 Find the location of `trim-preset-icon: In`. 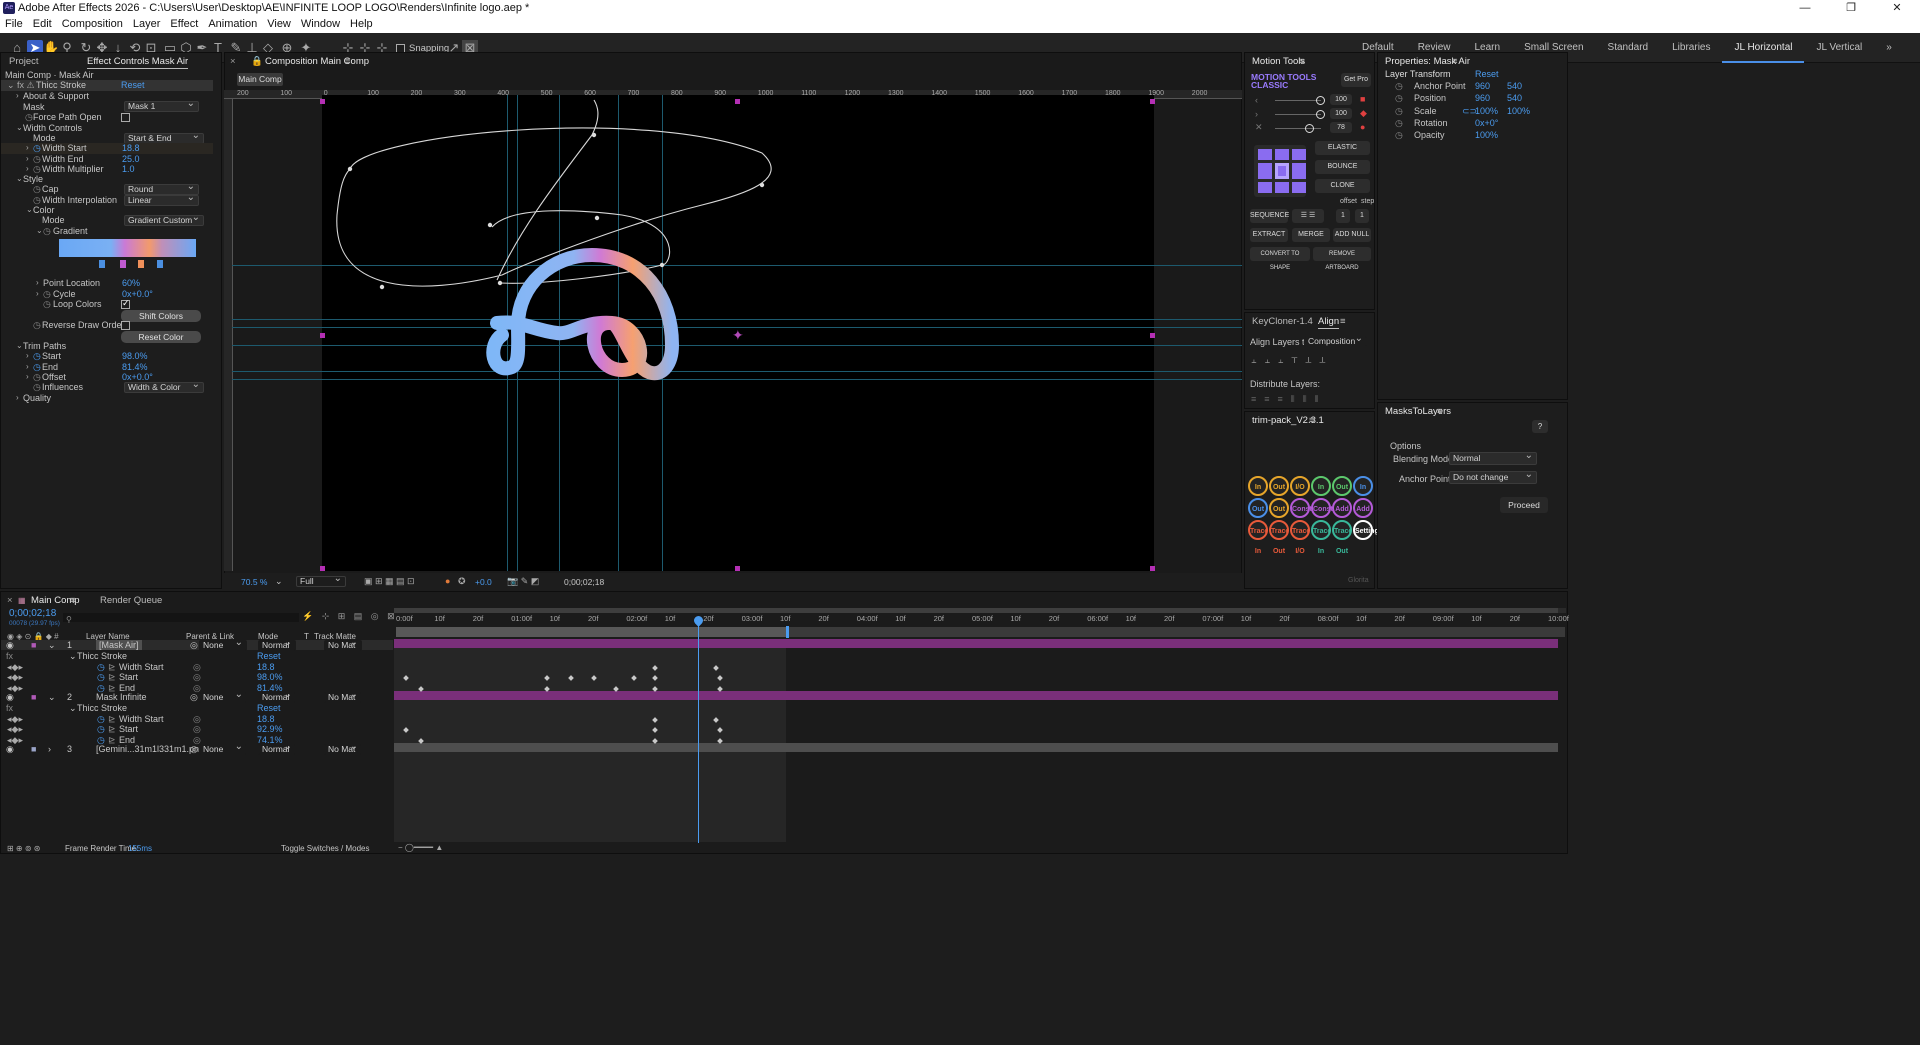

trim-preset-icon: In is located at coordinates (1258, 486).